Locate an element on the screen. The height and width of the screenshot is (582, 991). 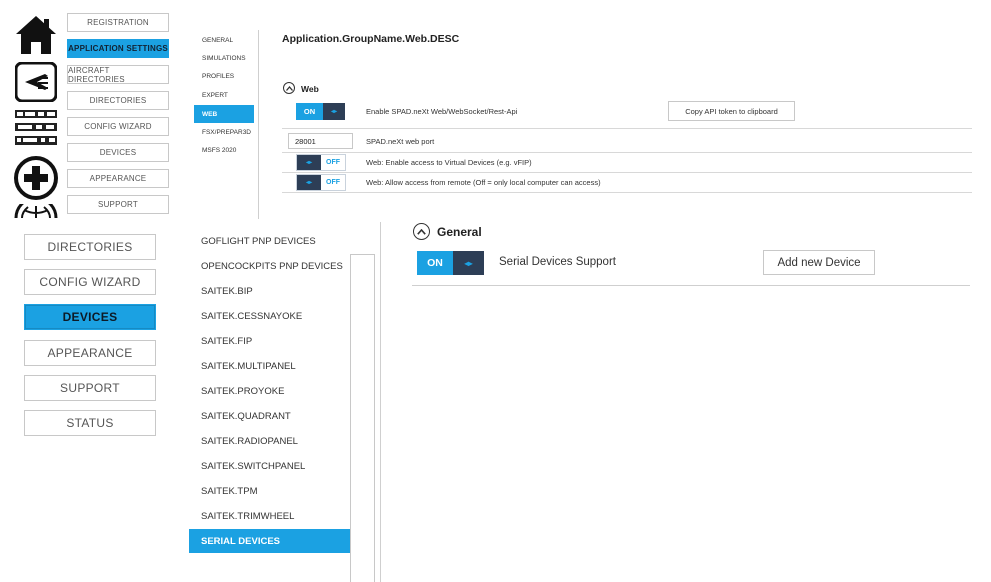
top-divider is located at coordinates (258, 125).